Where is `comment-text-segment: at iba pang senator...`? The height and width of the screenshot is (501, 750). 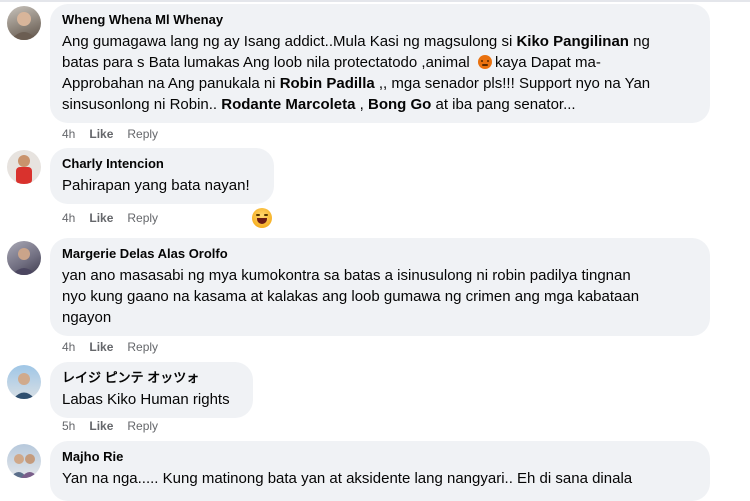 comment-text-segment: at iba pang senator... is located at coordinates (503, 104).